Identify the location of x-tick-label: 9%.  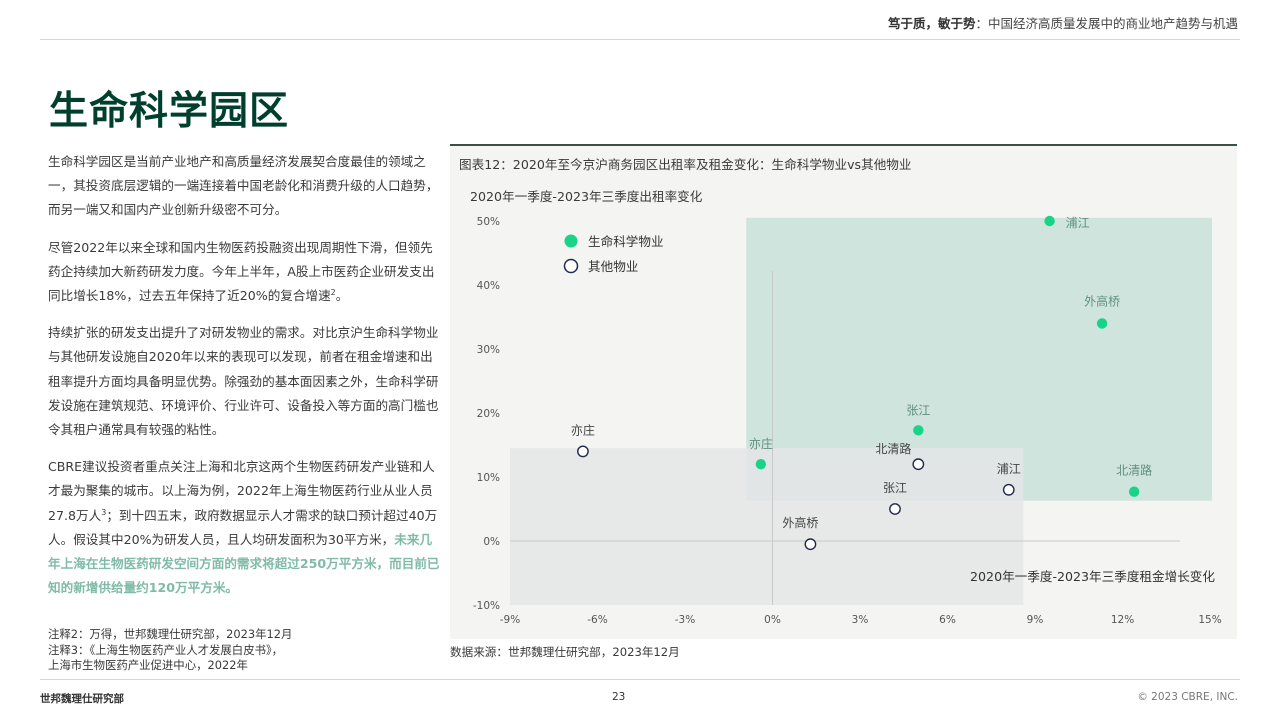
(1035, 620).